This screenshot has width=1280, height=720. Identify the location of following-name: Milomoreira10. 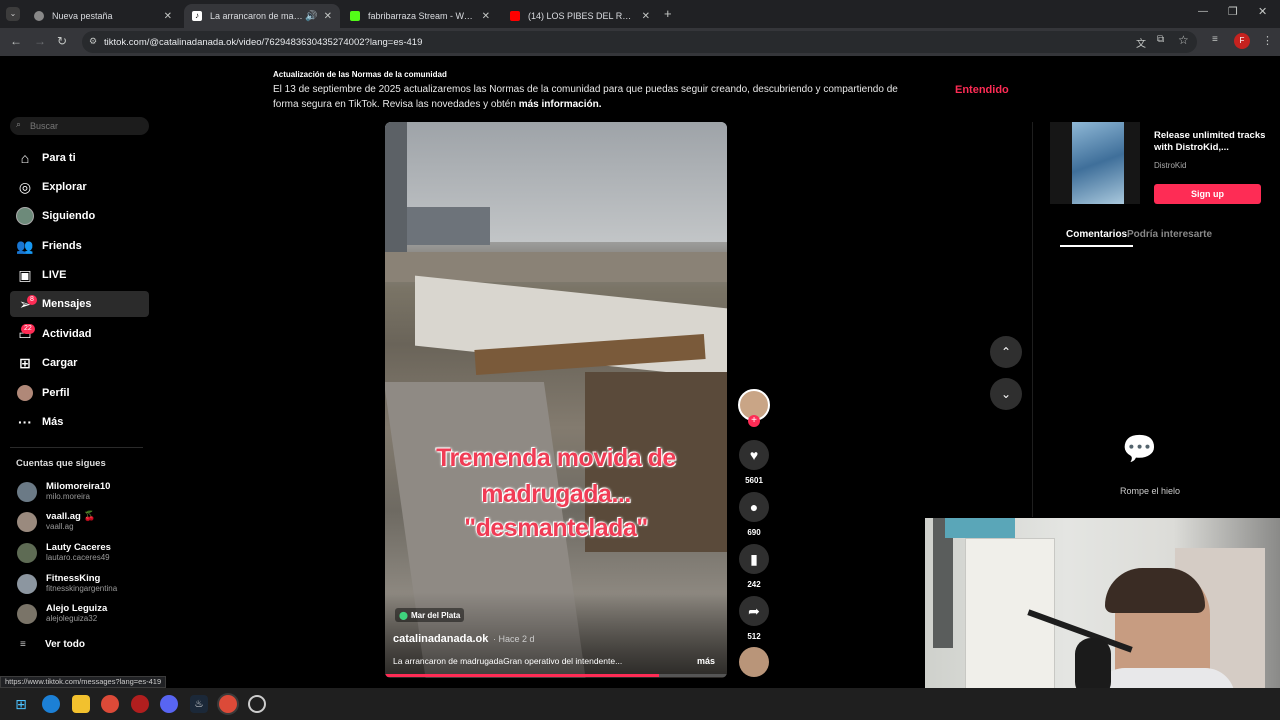
(78, 486).